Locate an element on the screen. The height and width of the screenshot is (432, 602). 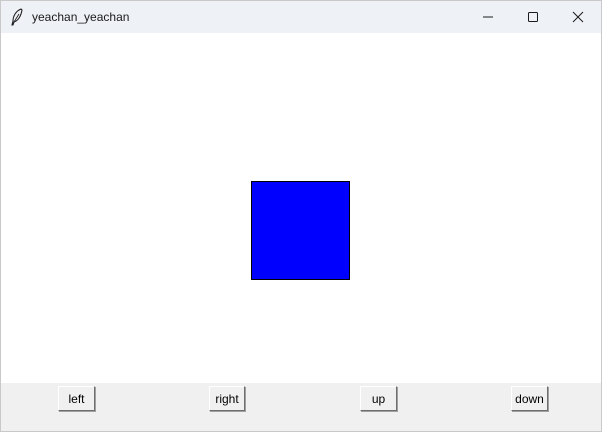
up-button: up is located at coordinates (378, 398).